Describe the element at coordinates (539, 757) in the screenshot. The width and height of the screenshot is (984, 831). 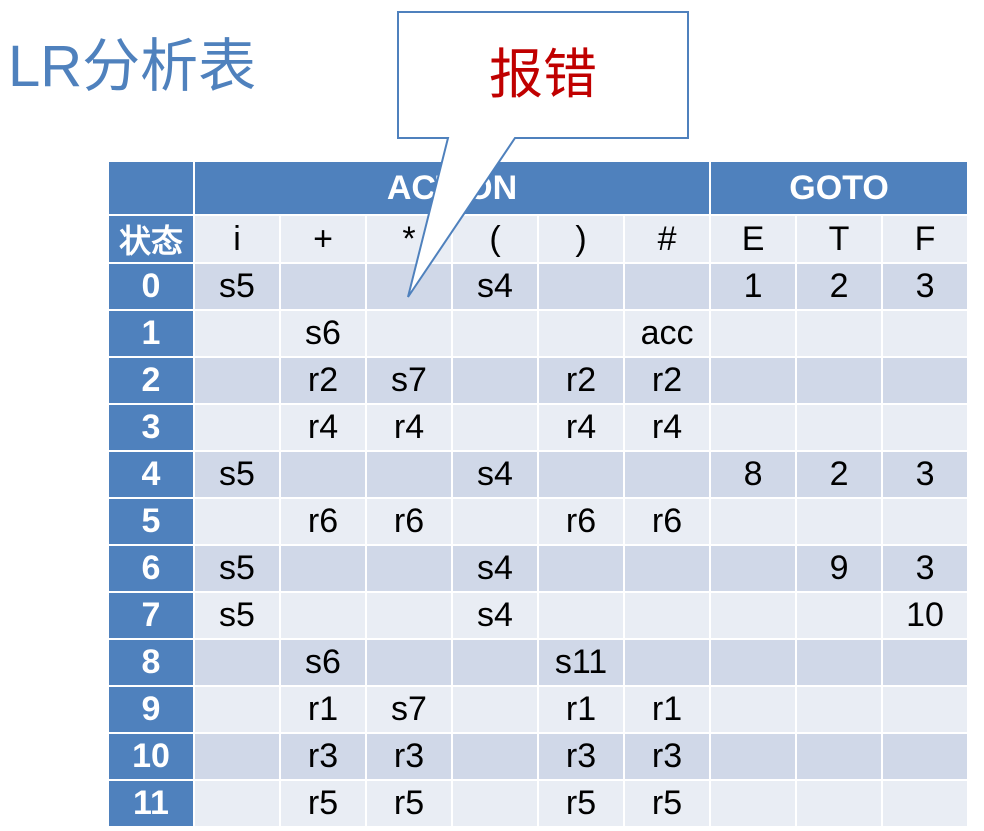
I see `table-row: 10 r3 r3 r3 r3` at that location.